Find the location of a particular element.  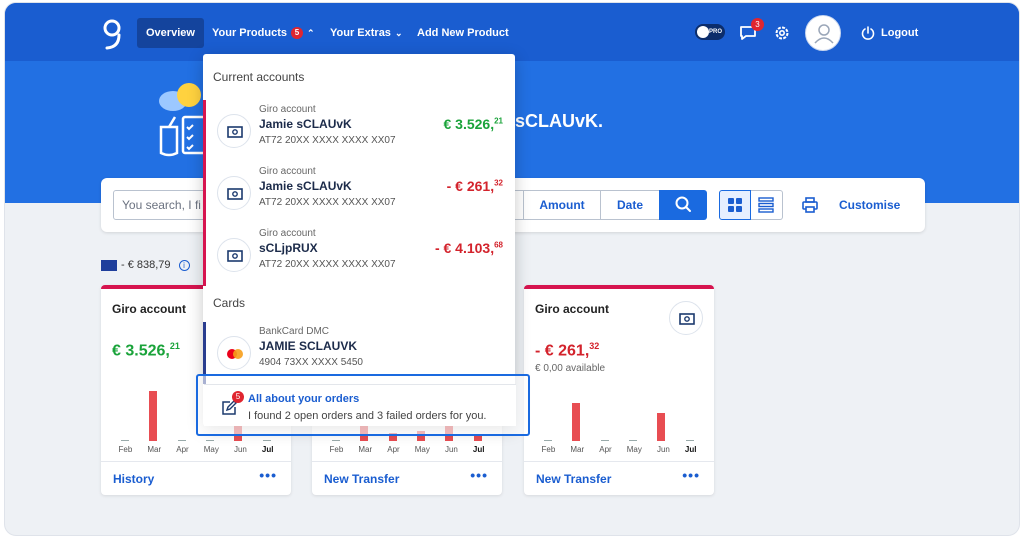

user-avatar is located at coordinates (823, 33).